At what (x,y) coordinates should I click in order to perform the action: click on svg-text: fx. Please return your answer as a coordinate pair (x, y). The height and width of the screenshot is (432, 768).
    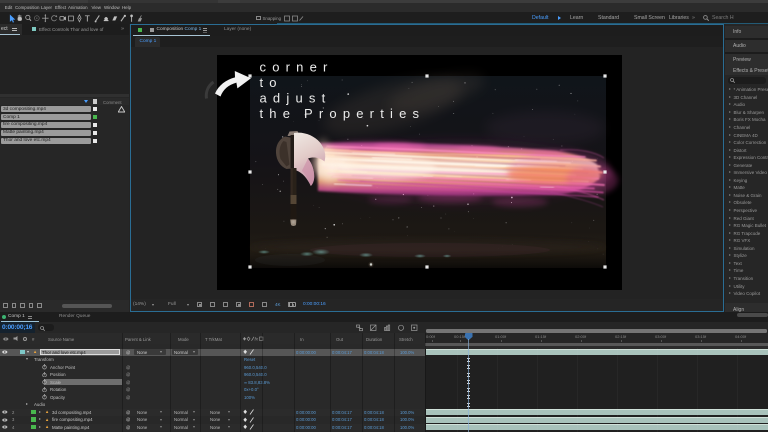
    Looking at the image, I should click on (257, 338).